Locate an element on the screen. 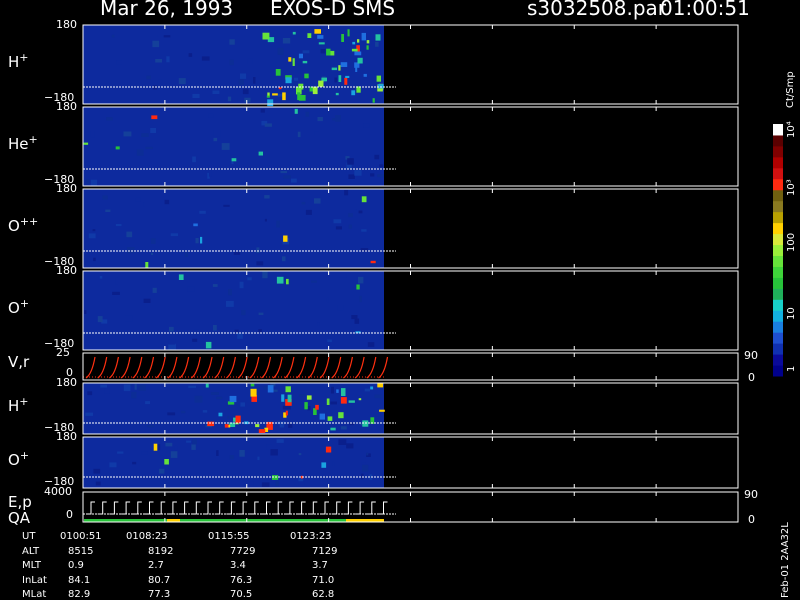 This screenshot has height=600, width=800. panel-3-hotspot is located at coordinates (280, 280).